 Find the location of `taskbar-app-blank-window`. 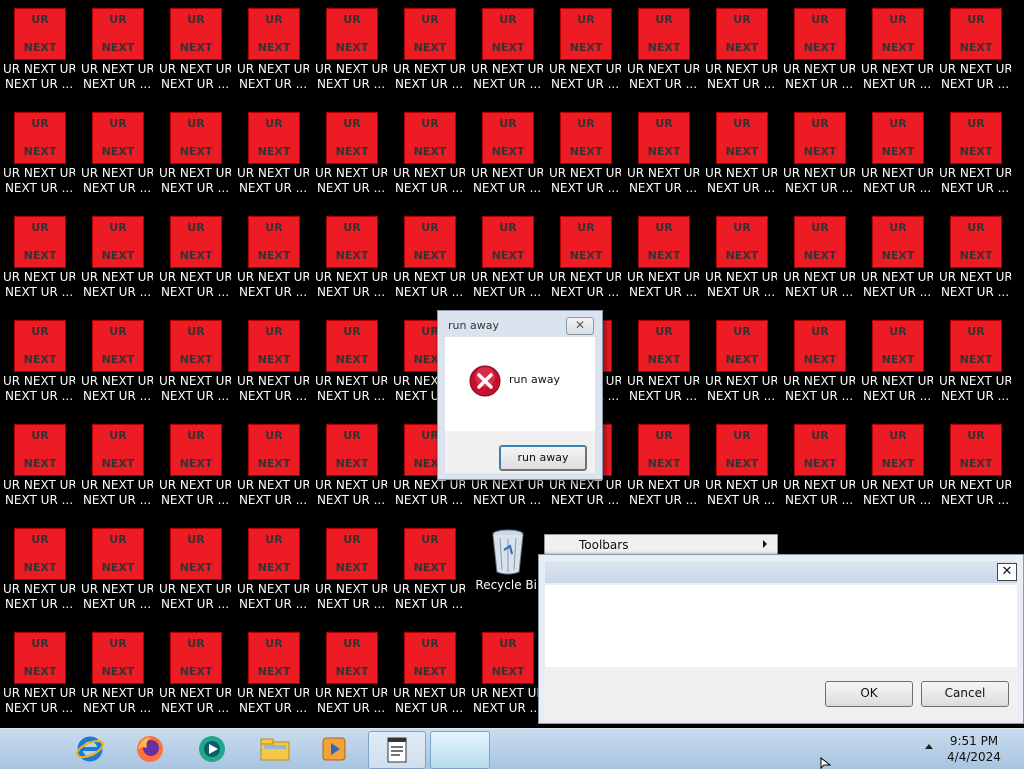

taskbar-app-blank-window is located at coordinates (460, 750).